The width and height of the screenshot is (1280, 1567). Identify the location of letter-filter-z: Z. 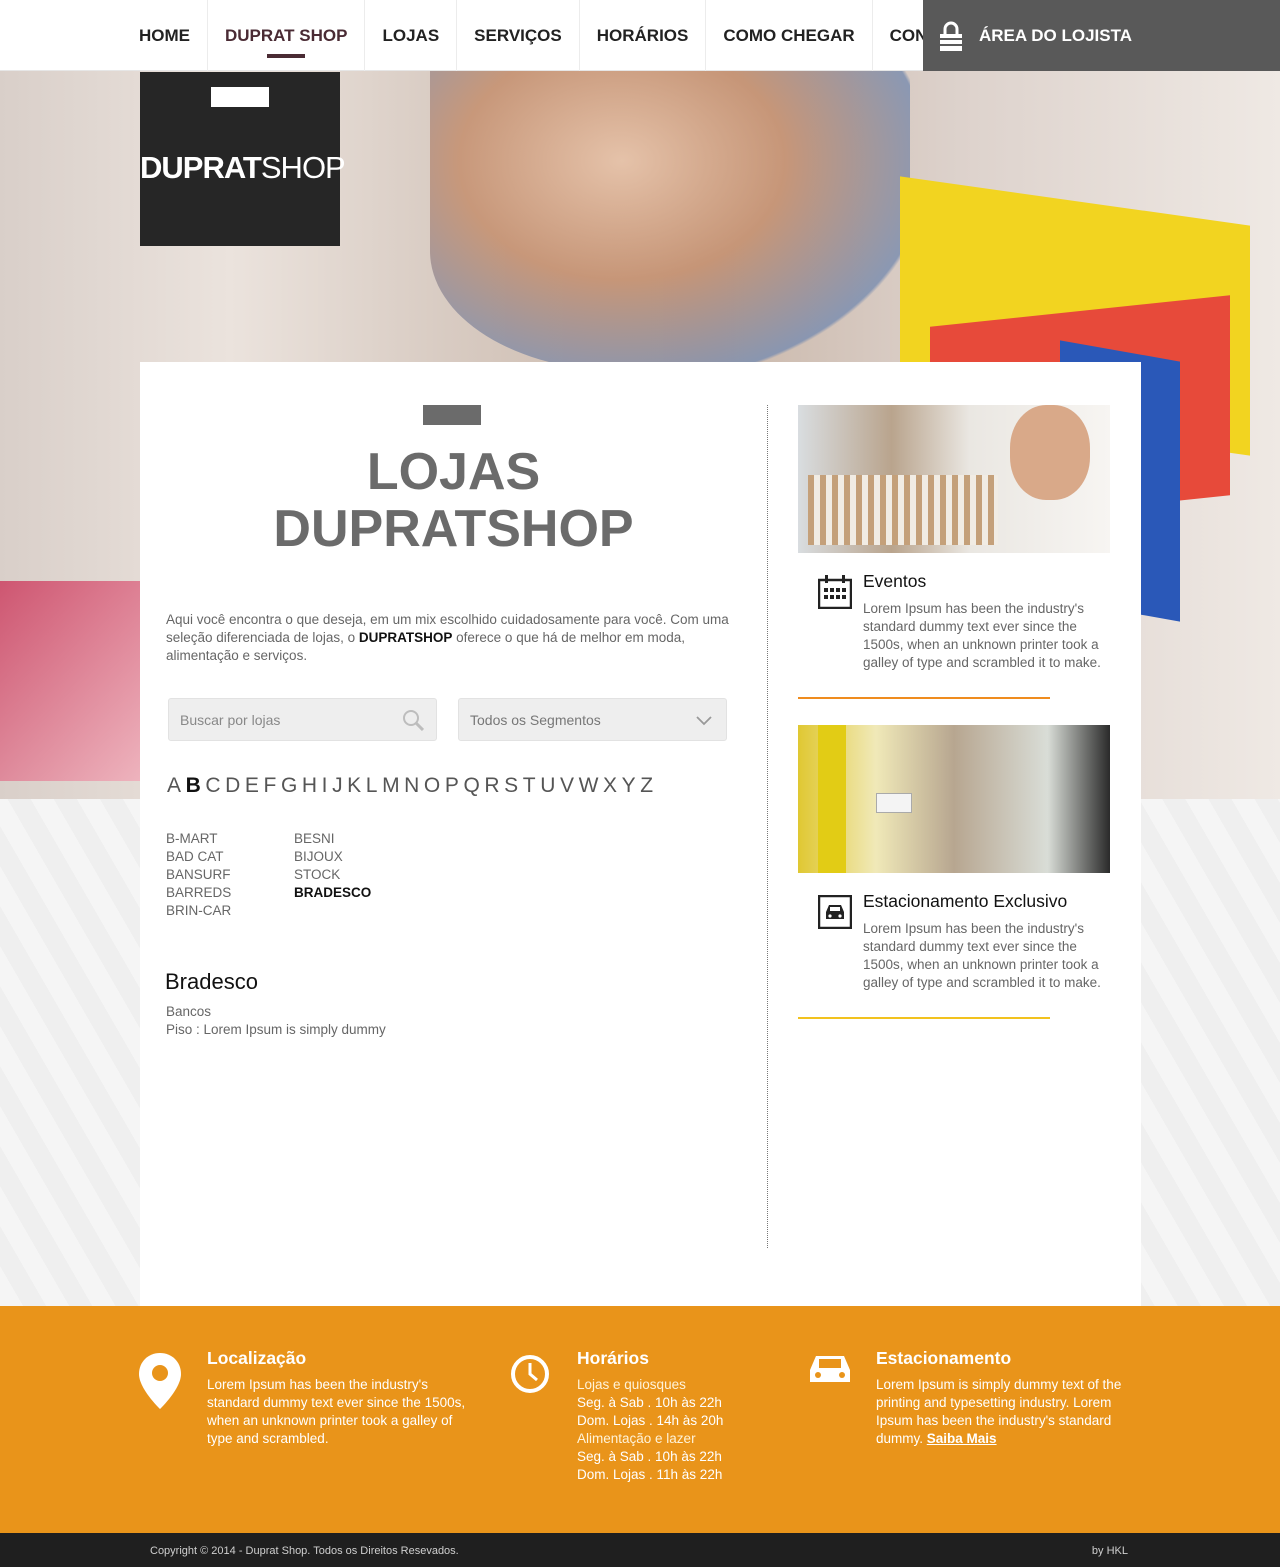
(646, 786).